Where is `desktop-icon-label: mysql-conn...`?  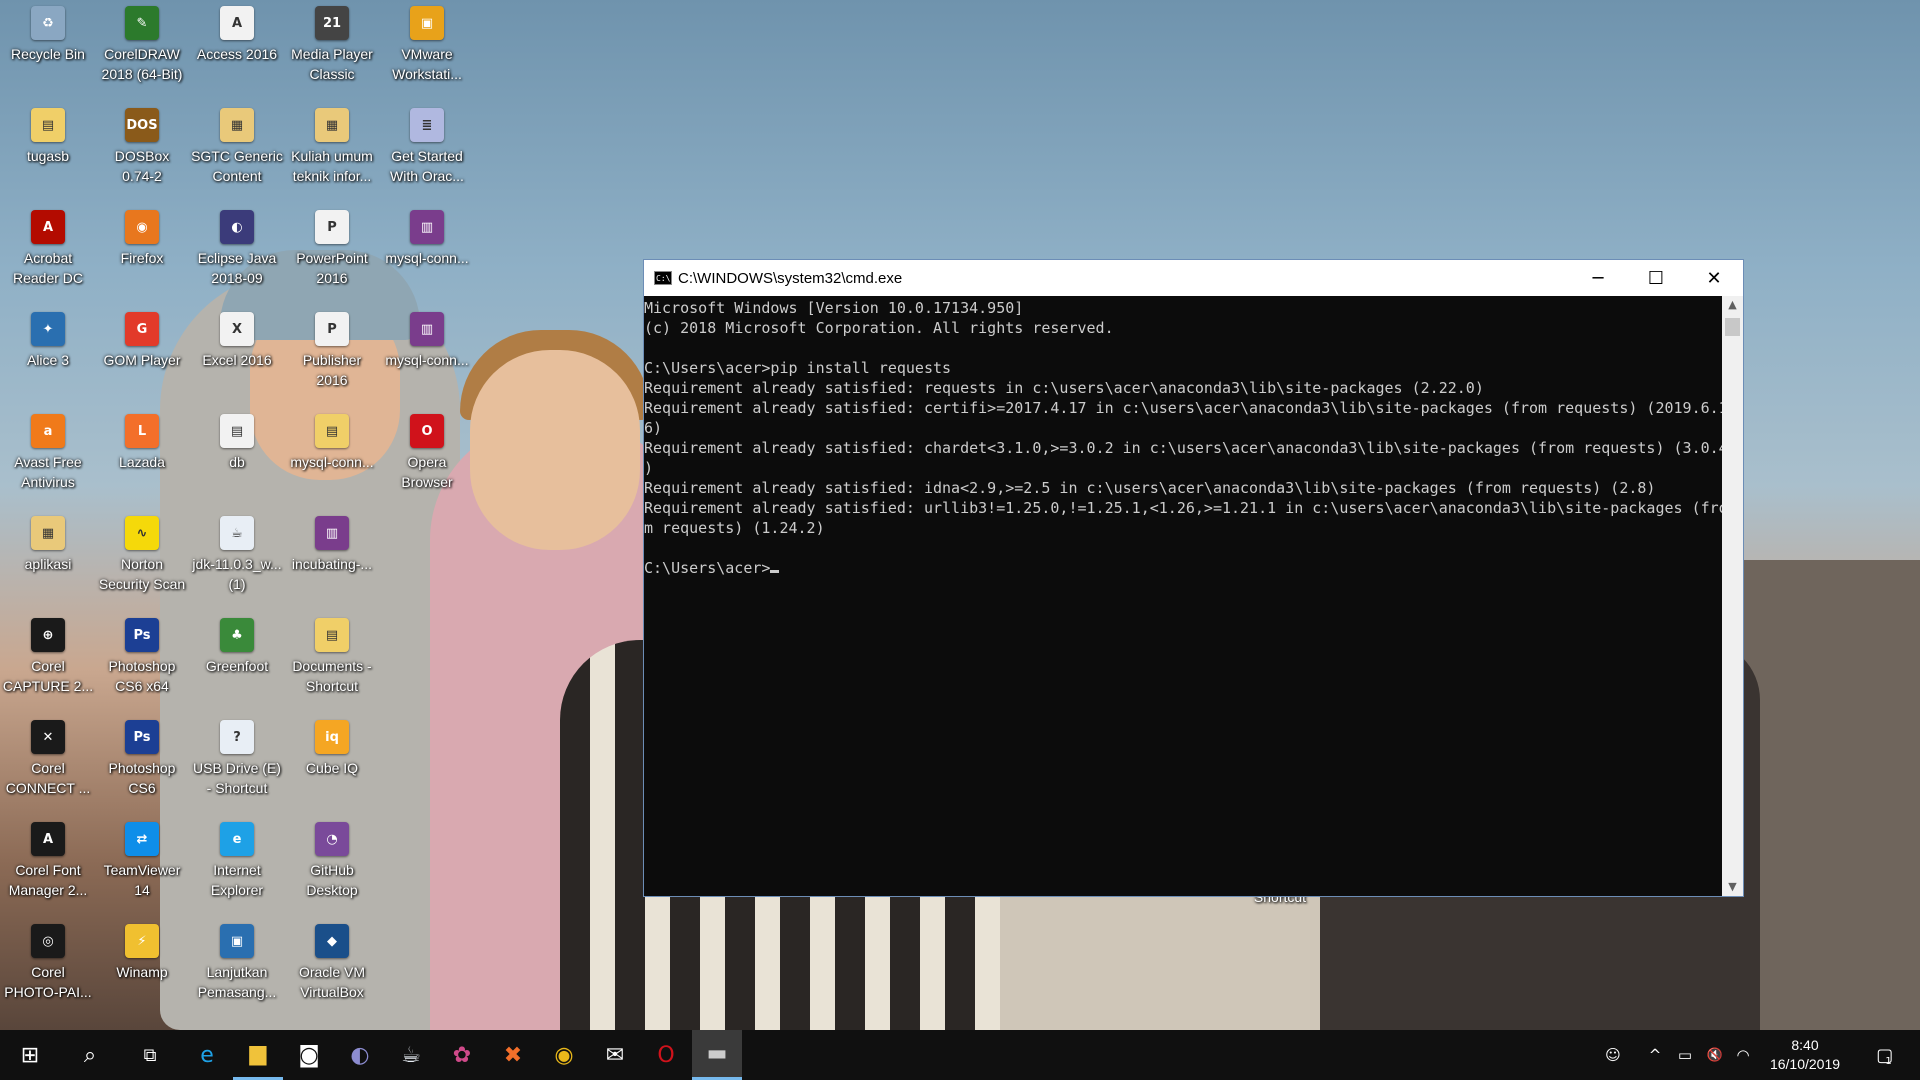 desktop-icon-label: mysql-conn... is located at coordinates (427, 360).